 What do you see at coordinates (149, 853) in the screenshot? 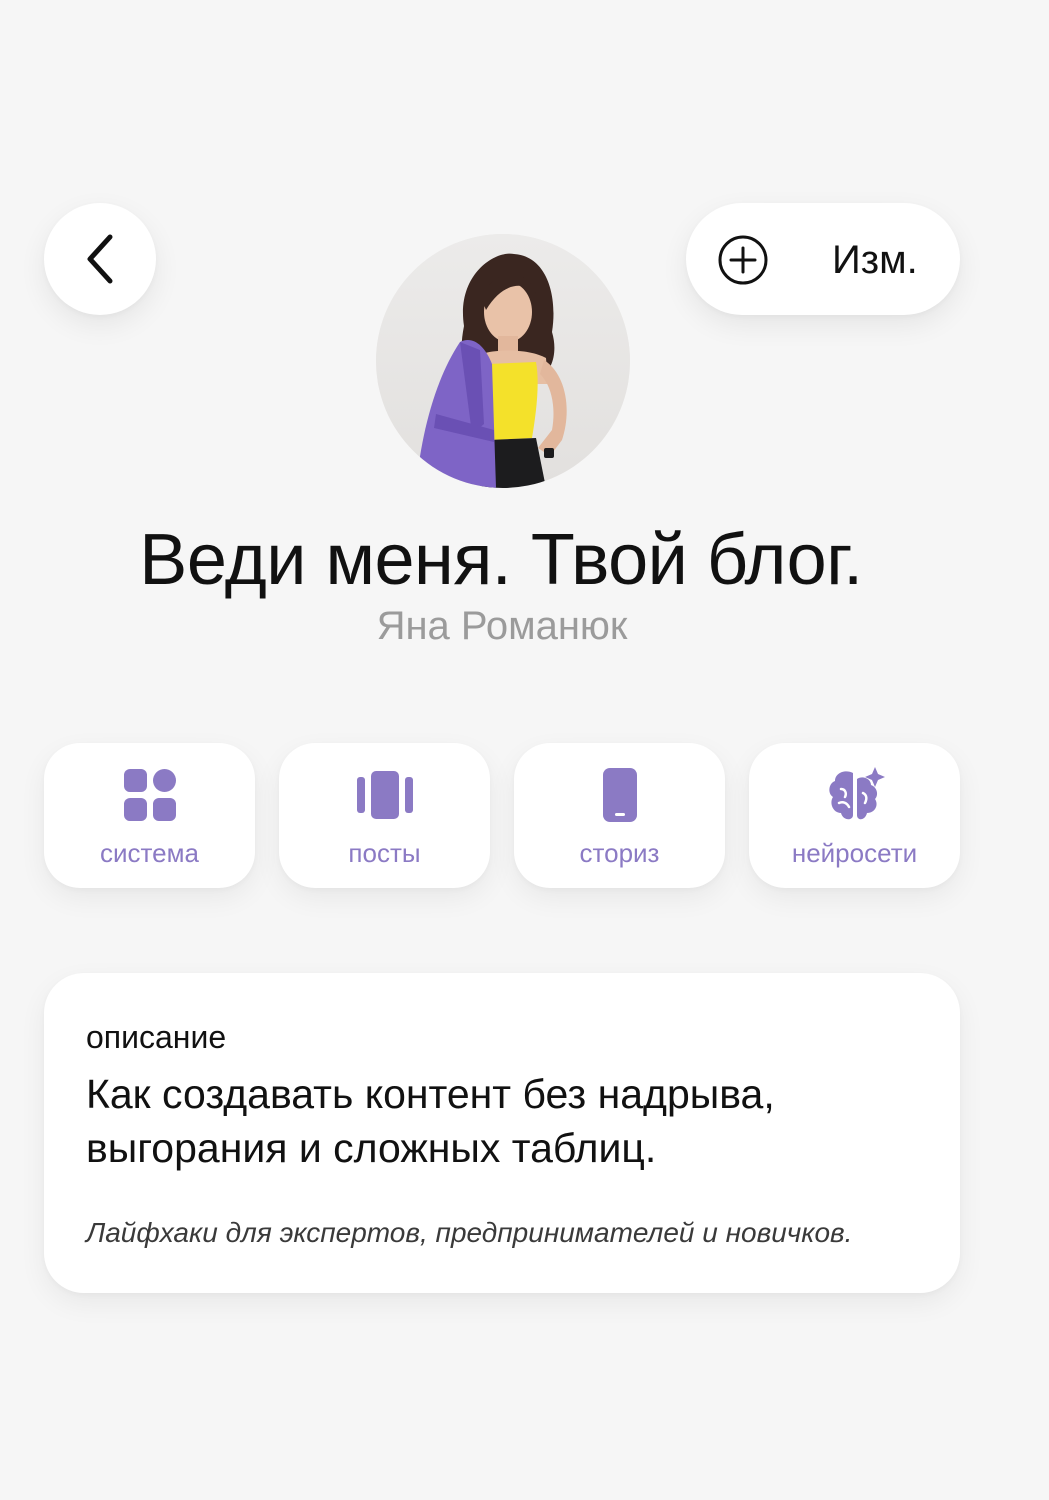
I see `category-label: система` at bounding box center [149, 853].